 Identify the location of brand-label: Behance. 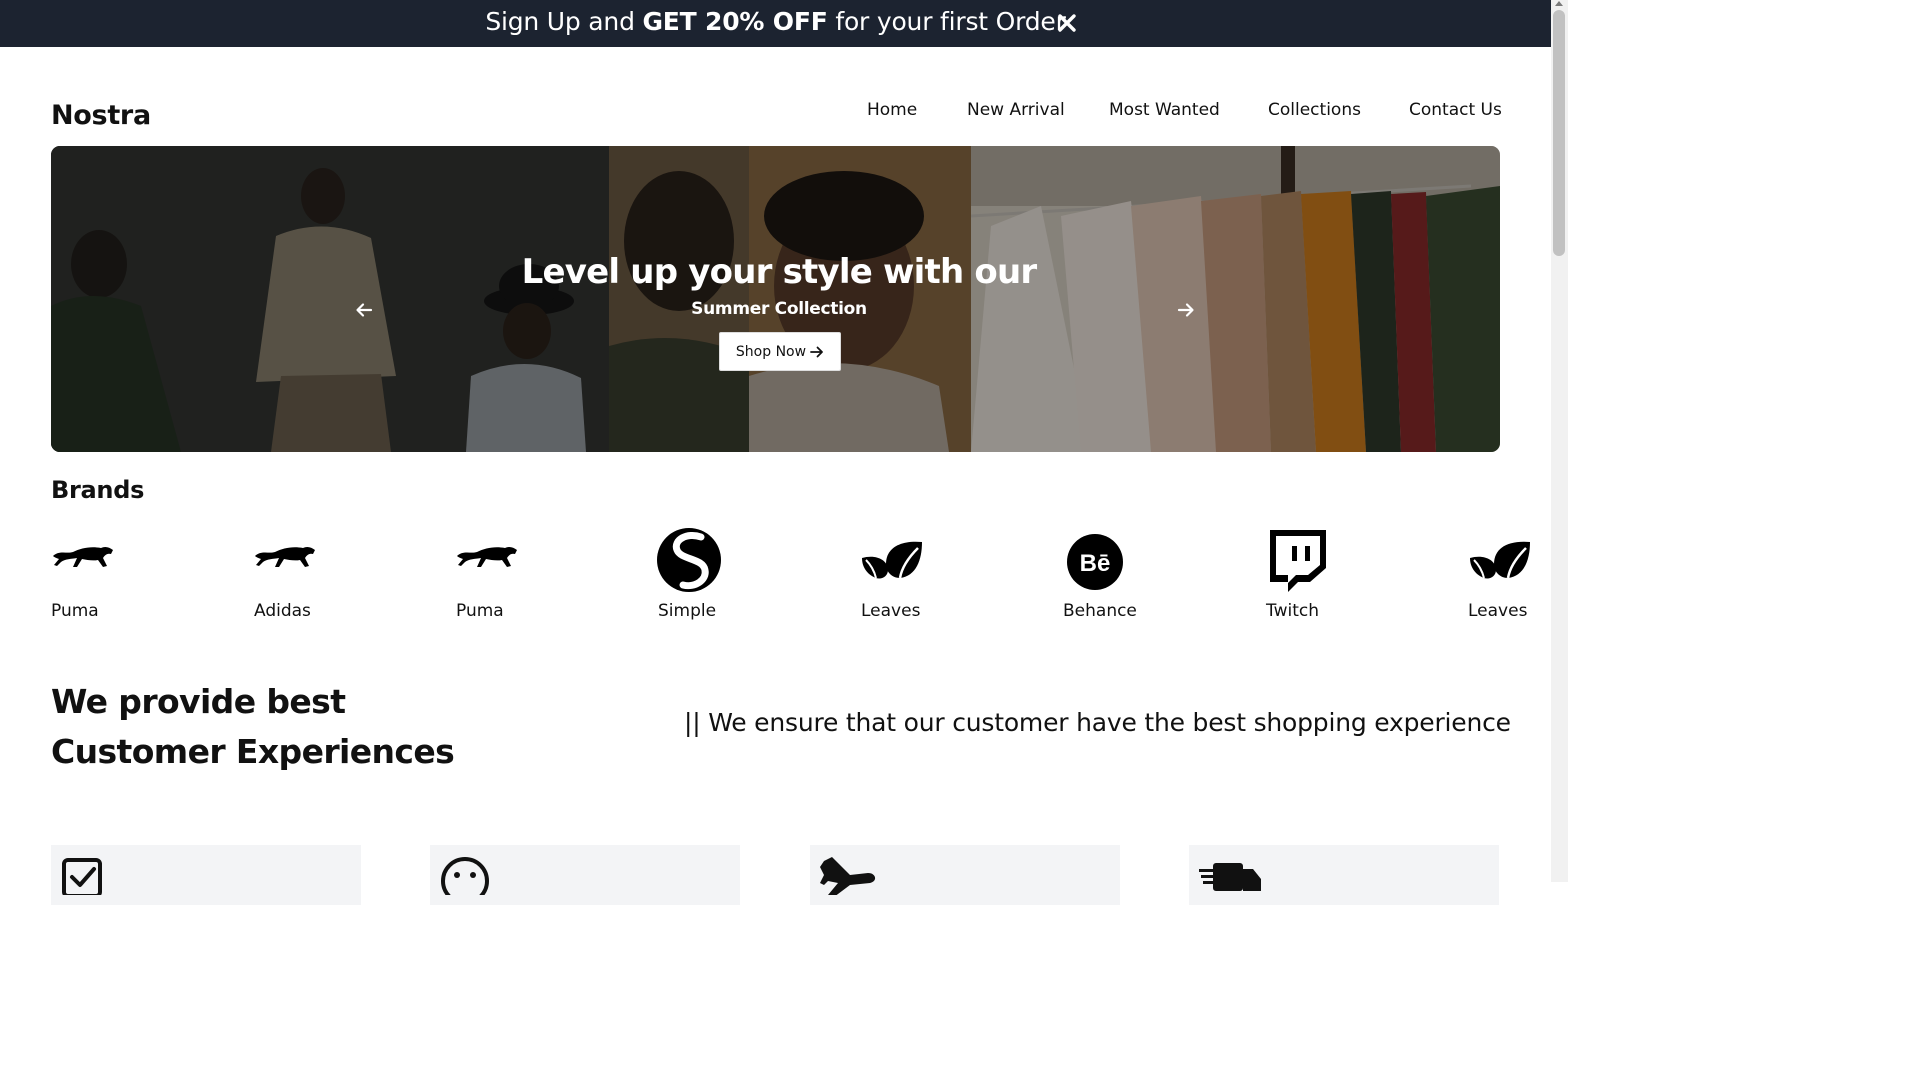
(1100, 611).